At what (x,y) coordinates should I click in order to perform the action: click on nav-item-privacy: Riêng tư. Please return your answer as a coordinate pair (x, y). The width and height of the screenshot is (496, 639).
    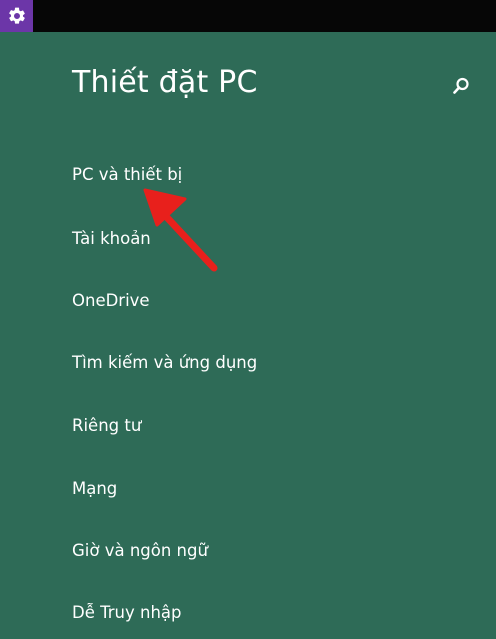
    Looking at the image, I should click on (106, 425).